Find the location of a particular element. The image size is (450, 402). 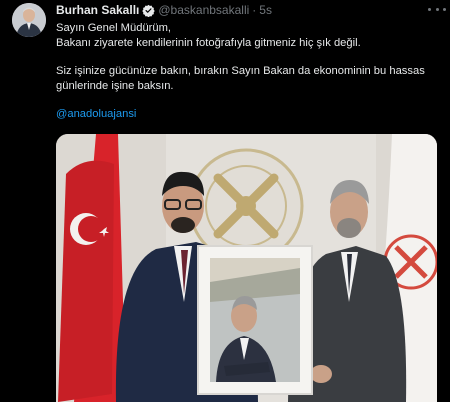

framed-photograph is located at coordinates (255, 320).